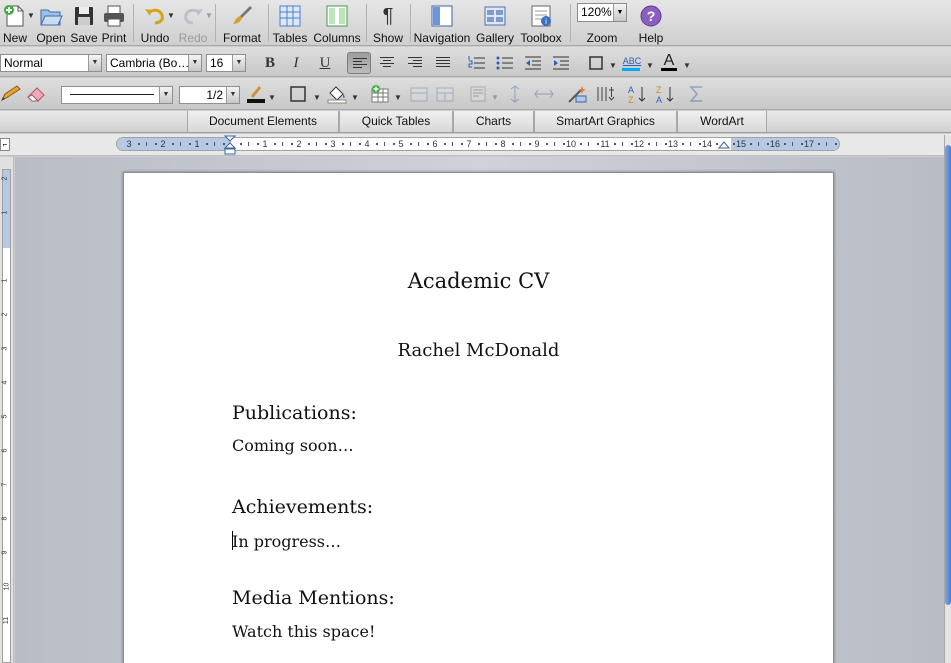 The height and width of the screenshot is (663, 951). Describe the element at coordinates (302, 507) in the screenshot. I see `section-heading-achievements: Achievements:` at that location.